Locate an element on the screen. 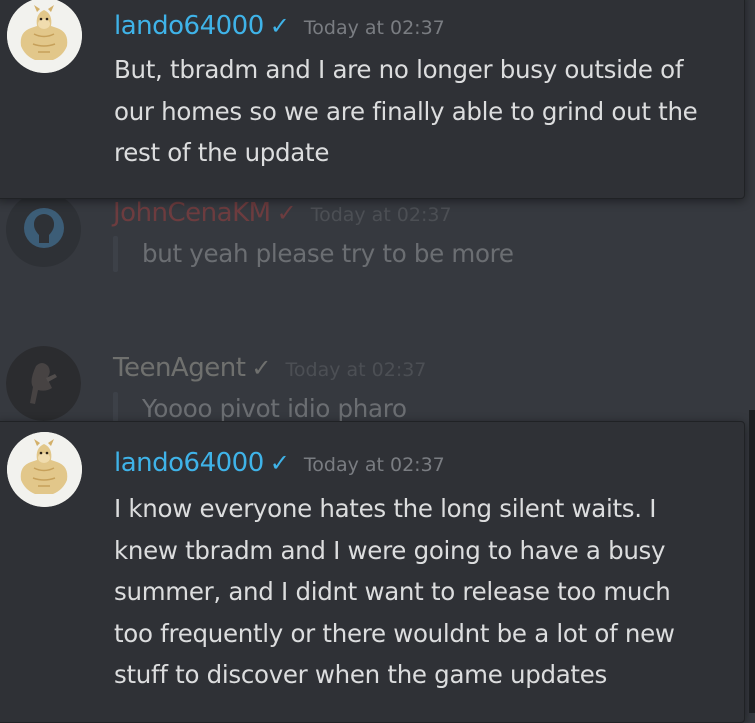  message-header: TeenAgent ✓ Today at 02:37 is located at coordinates (269, 368).